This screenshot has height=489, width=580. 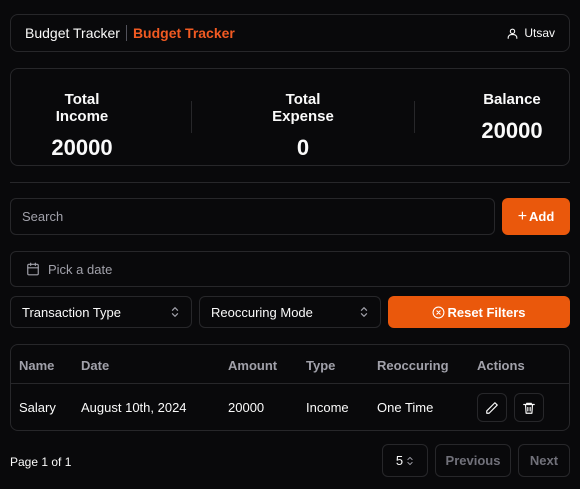 What do you see at coordinates (405, 407) in the screenshot?
I see `cell-reoccuring: One Time` at bounding box center [405, 407].